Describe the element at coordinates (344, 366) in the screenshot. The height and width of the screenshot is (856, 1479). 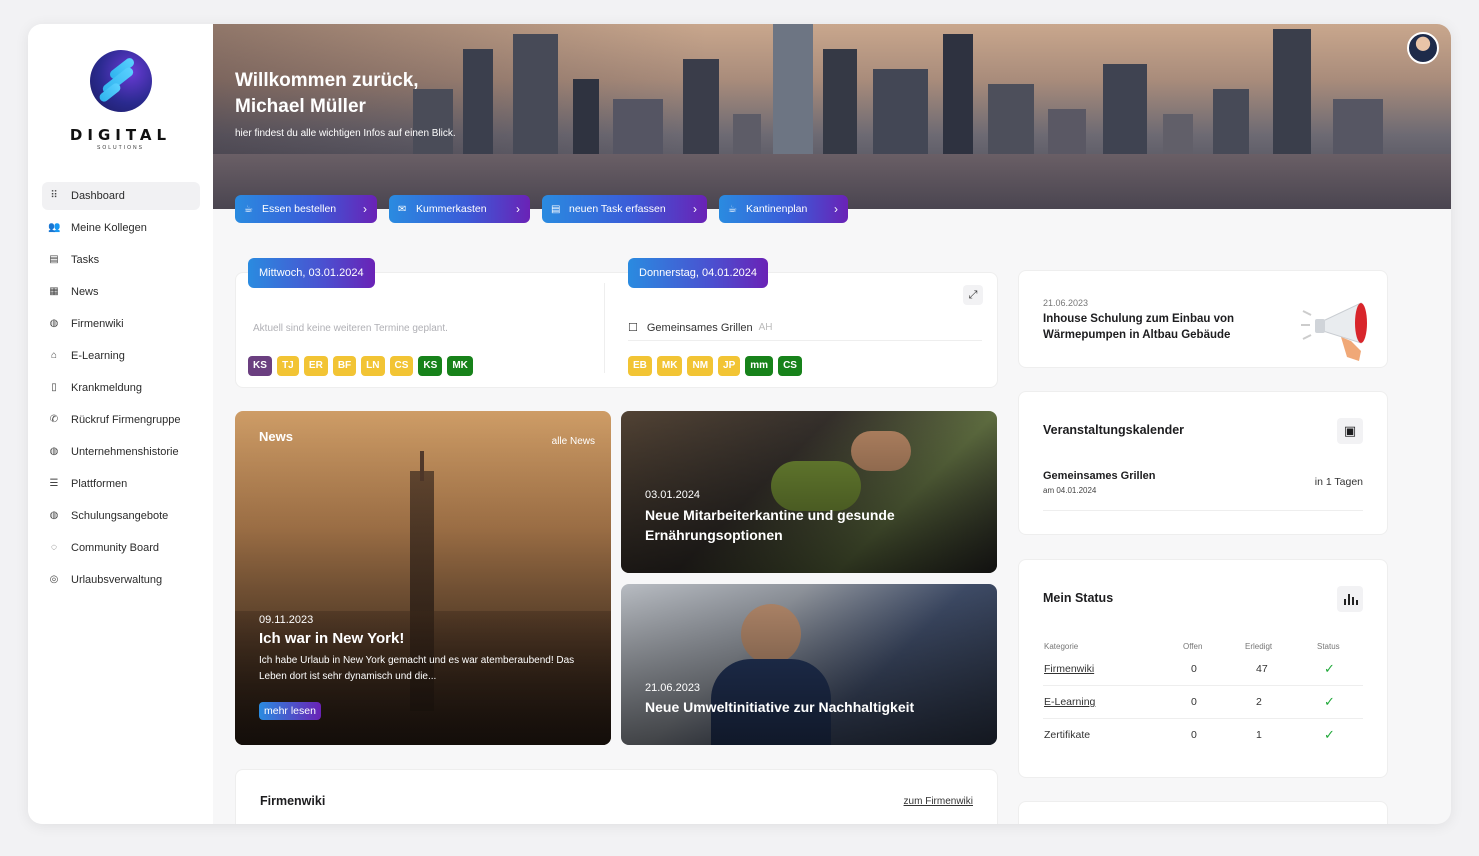
I see `attendee-badge: BF` at that location.